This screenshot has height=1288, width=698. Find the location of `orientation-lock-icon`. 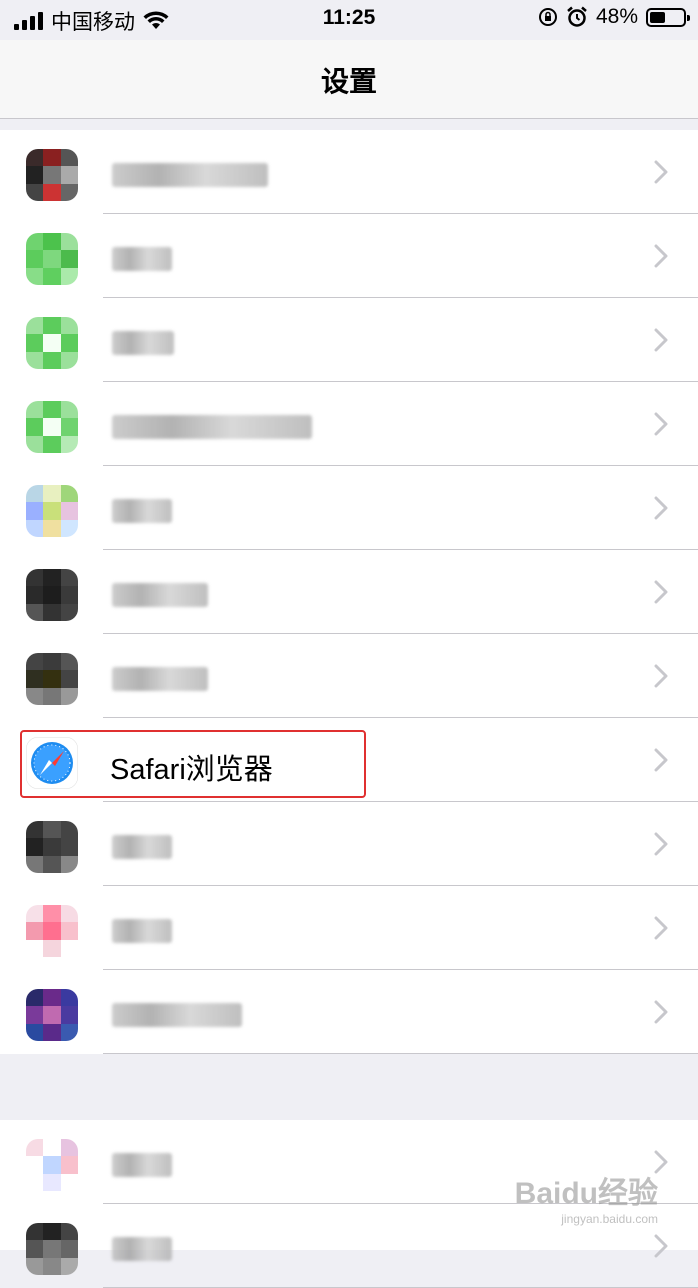

orientation-lock-icon is located at coordinates (547, 17).